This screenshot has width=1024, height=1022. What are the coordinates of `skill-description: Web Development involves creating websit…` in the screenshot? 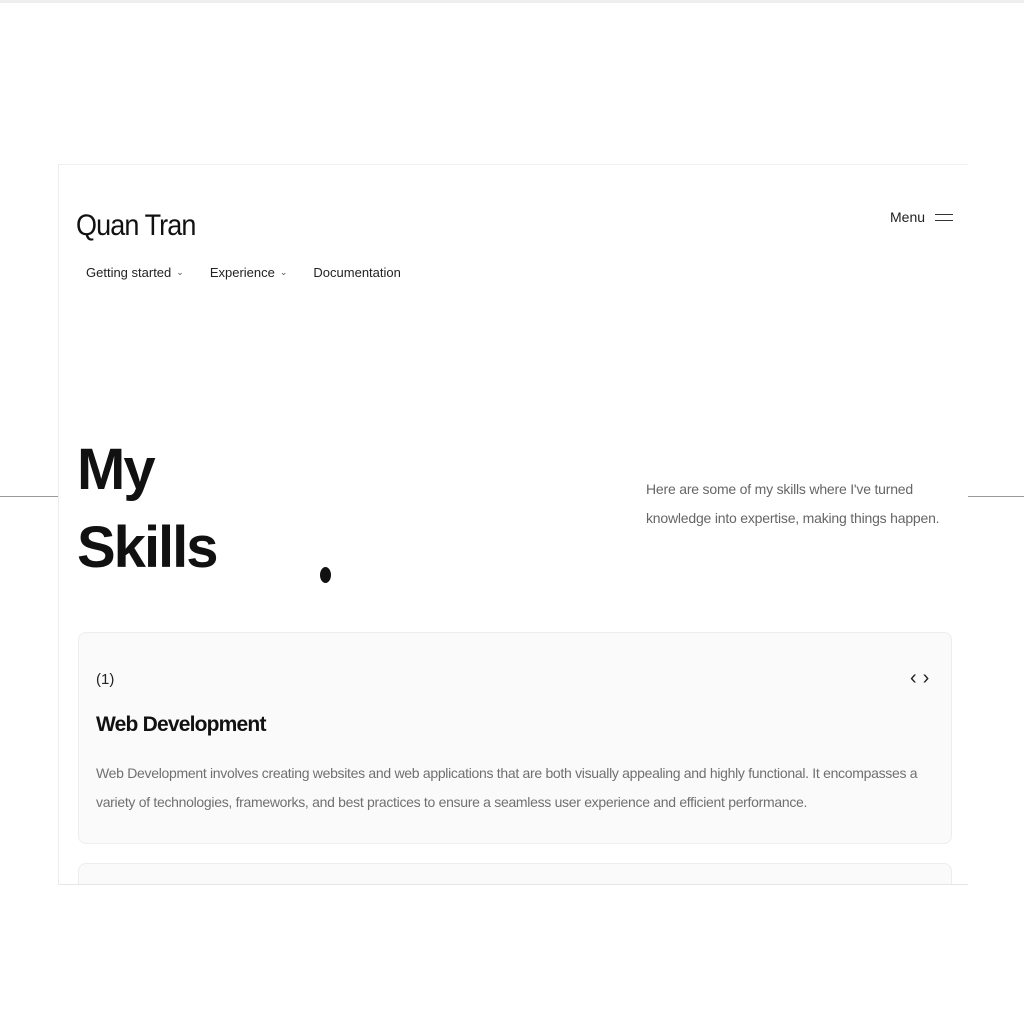 It's located at (507, 787).